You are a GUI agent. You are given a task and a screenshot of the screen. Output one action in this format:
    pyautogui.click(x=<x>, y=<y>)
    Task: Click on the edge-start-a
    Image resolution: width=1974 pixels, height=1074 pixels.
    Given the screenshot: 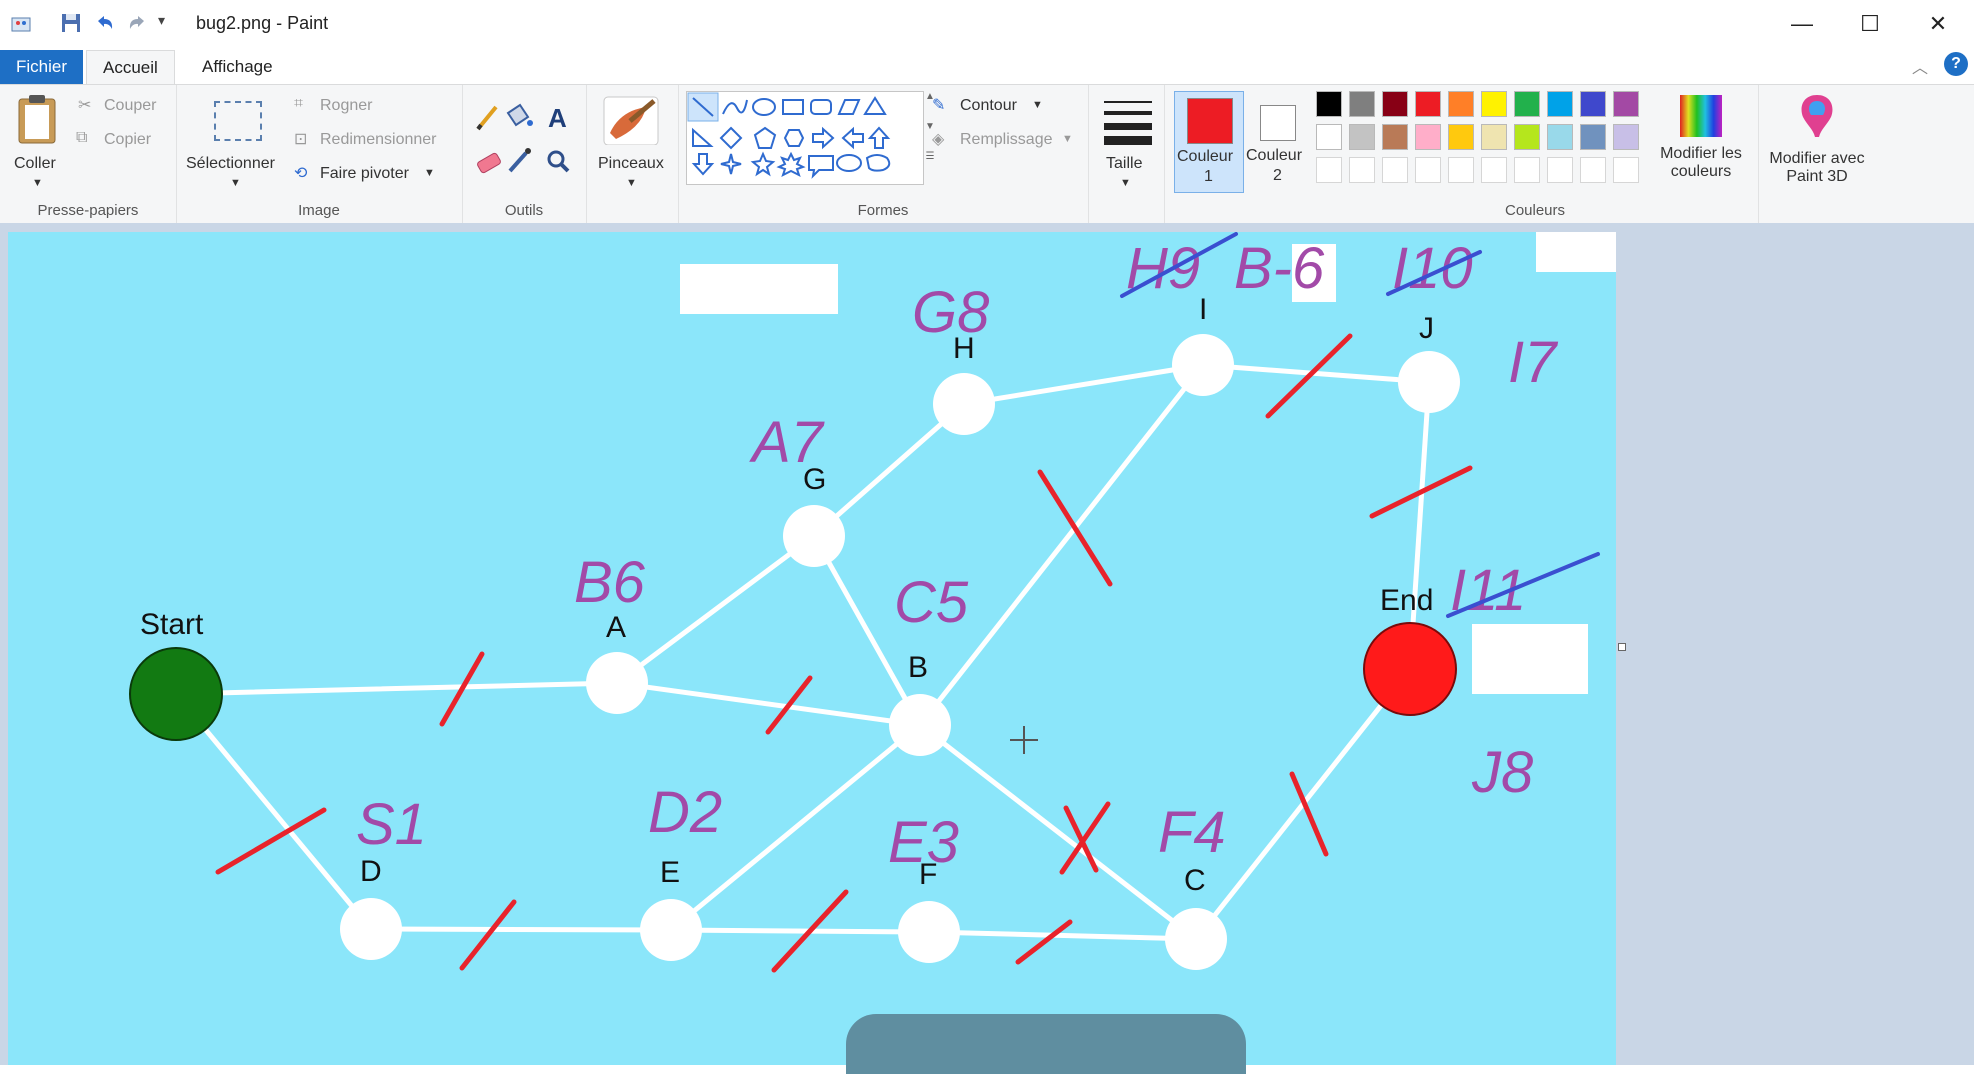 What is the action you would take?
    pyautogui.click(x=396, y=688)
    